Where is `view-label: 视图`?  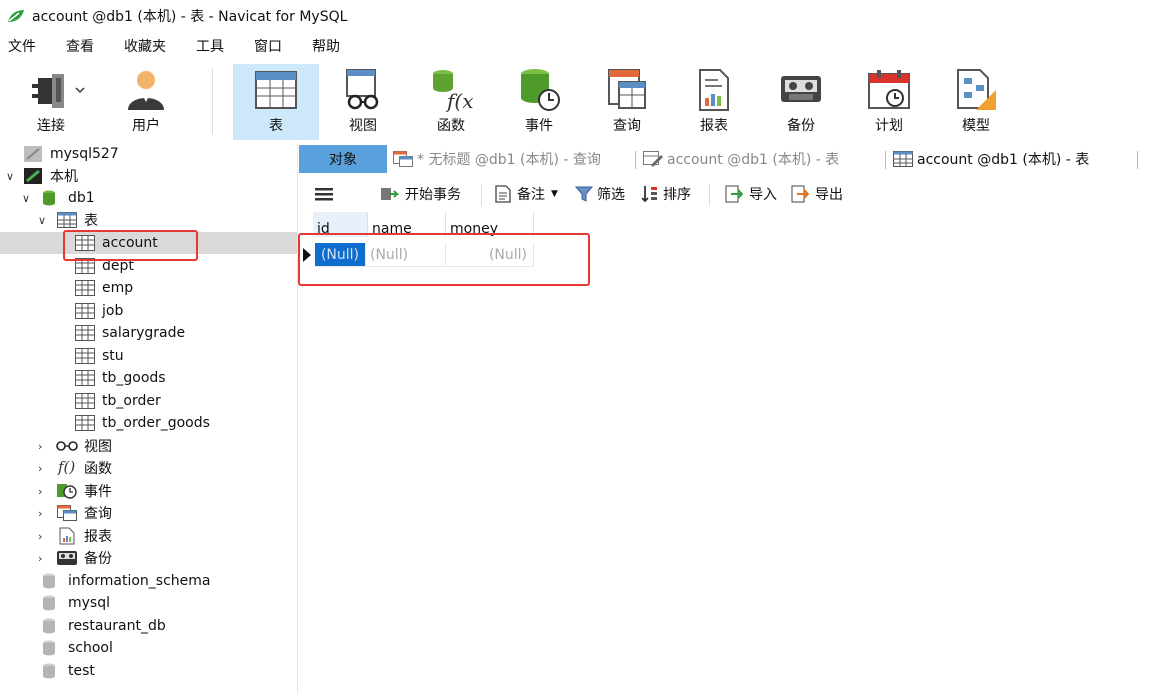 view-label: 视图 is located at coordinates (363, 126).